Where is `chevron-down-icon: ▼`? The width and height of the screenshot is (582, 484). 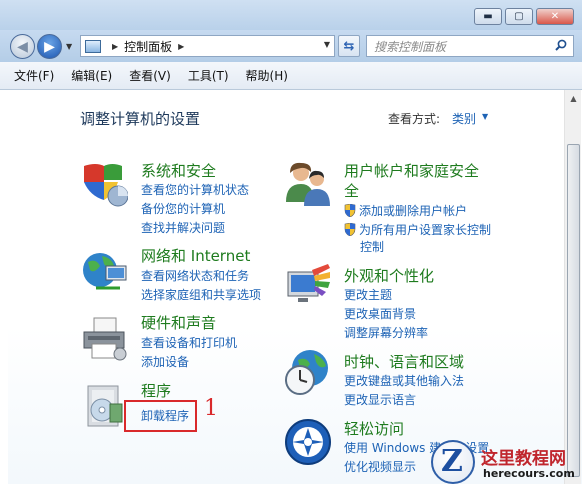
chevron-down-icon: ▼ is located at coordinates (485, 116).